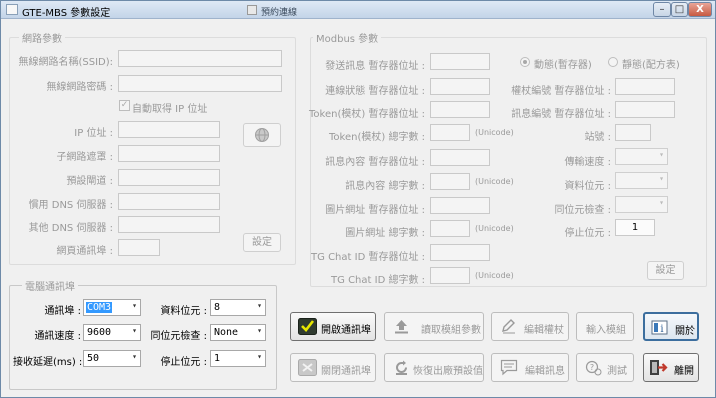 Image resolution: width=716 pixels, height=398 pixels. Describe the element at coordinates (112, 358) in the screenshot. I see `receive-delay-select: 50 ▾` at that location.